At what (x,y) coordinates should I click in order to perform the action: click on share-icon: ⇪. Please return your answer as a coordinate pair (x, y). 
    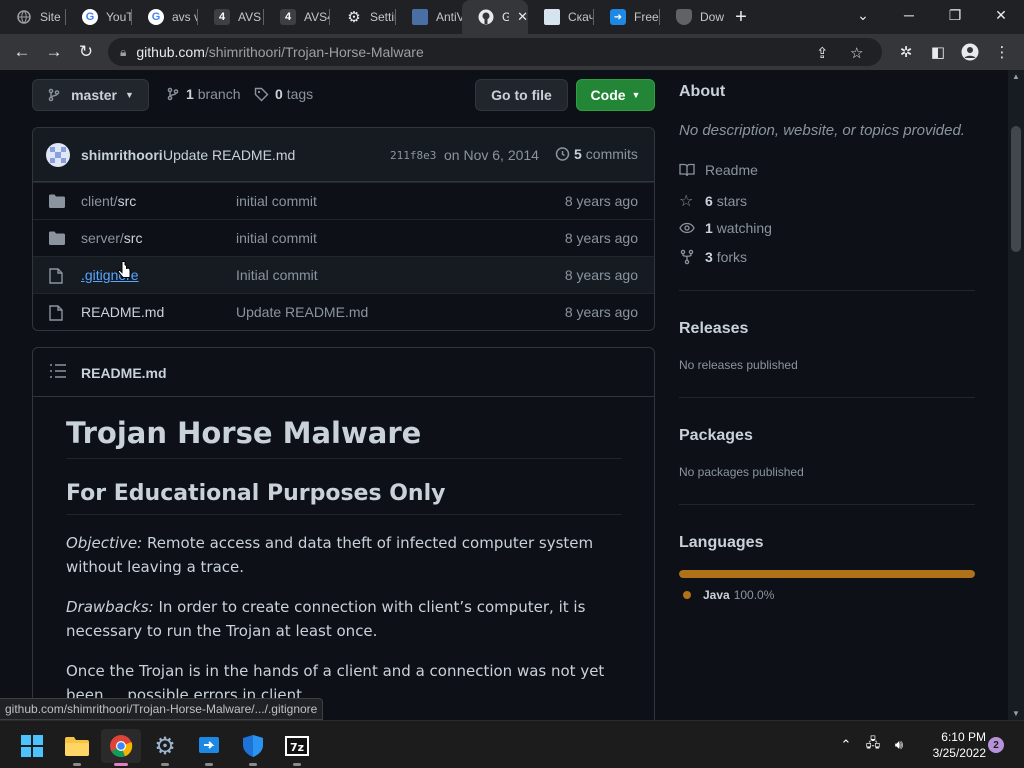
    Looking at the image, I should click on (822, 53).